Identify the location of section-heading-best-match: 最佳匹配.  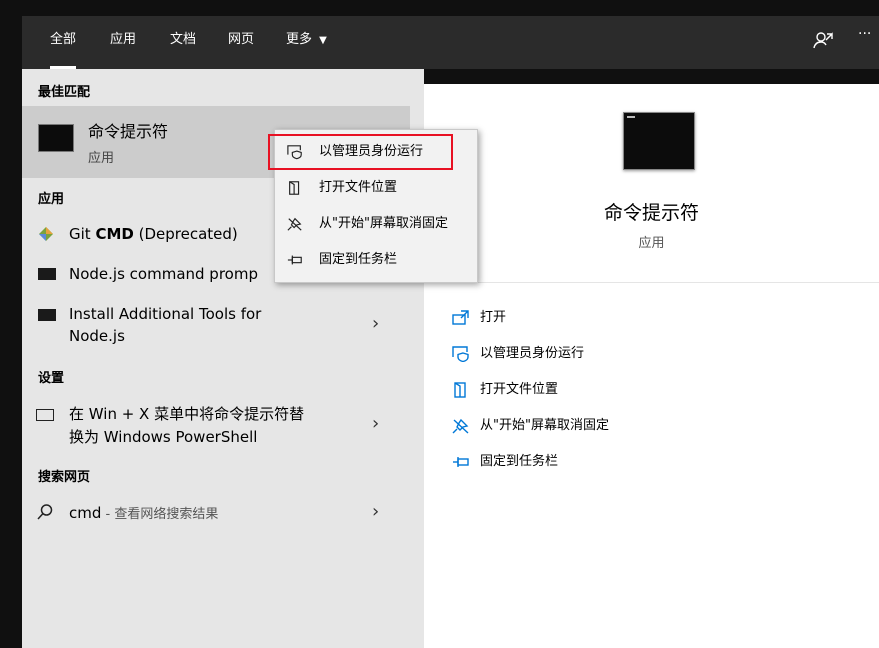
(64, 92).